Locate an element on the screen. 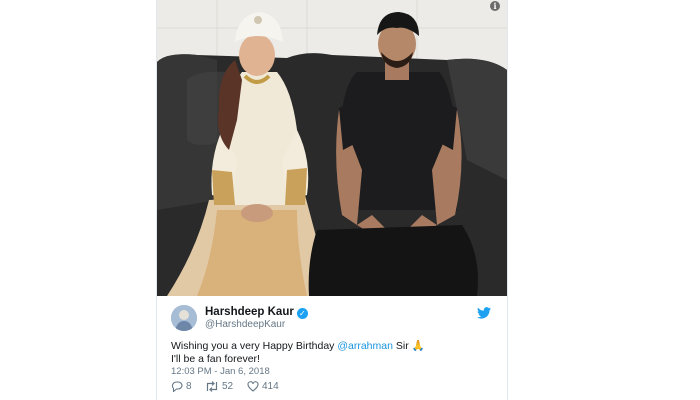 The height and width of the screenshot is (400, 700). user-handle: @HarshdeepKaur is located at coordinates (245, 324).